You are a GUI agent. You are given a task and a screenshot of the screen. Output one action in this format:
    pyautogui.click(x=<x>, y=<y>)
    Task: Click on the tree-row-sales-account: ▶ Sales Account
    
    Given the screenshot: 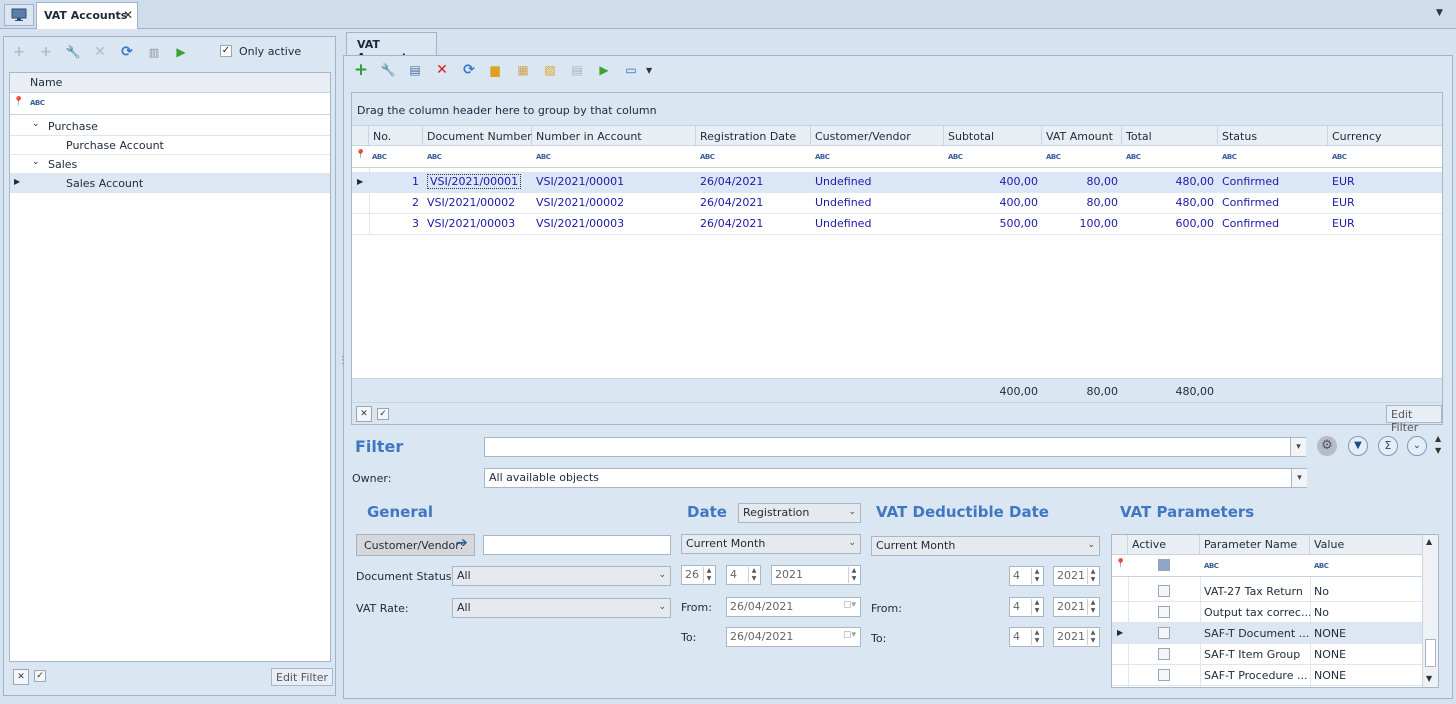 What is the action you would take?
    pyautogui.click(x=170, y=183)
    